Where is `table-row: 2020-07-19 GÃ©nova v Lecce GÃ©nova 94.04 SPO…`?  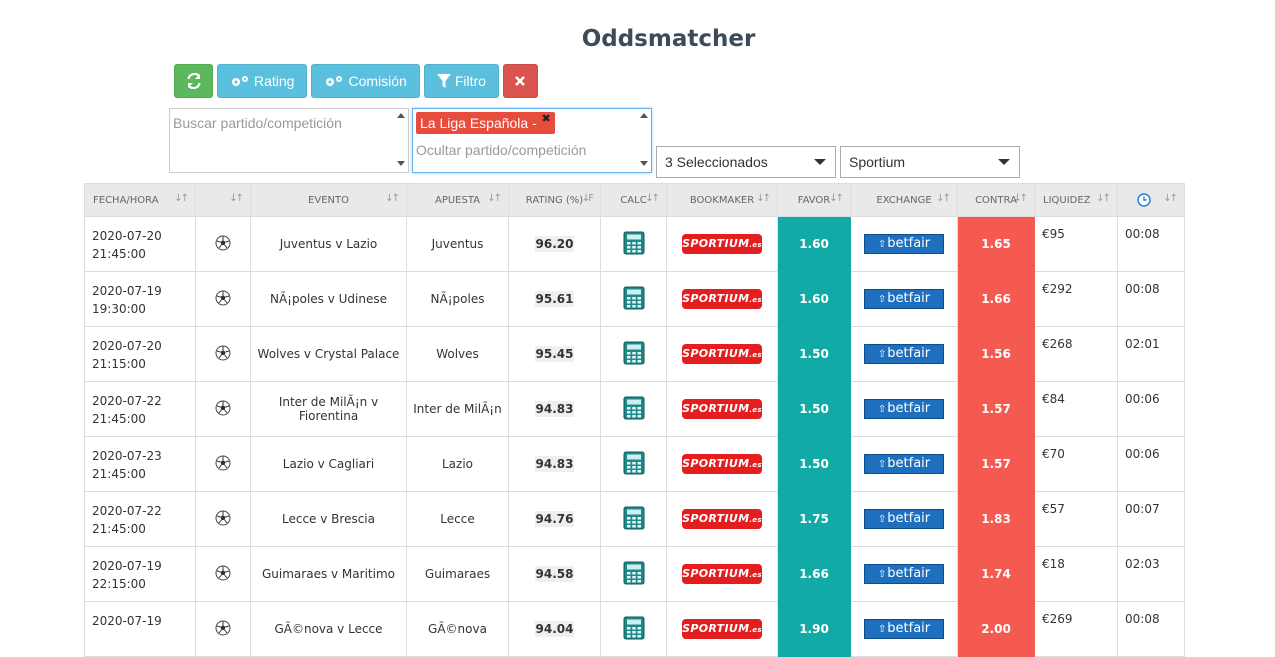 table-row: 2020-07-19 GÃ©nova v Lecce GÃ©nova 94.04 SPO… is located at coordinates (634, 629).